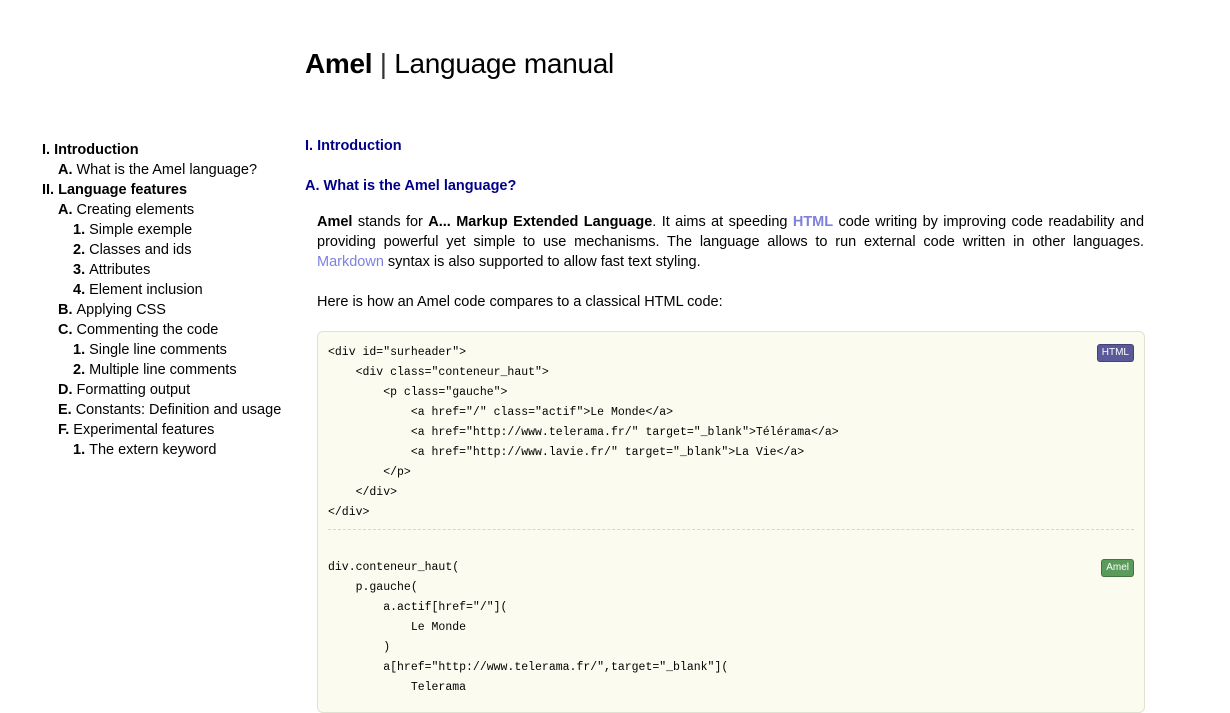 This screenshot has width=1230, height=713. I want to click on html-badge: HTML, so click(1115, 353).